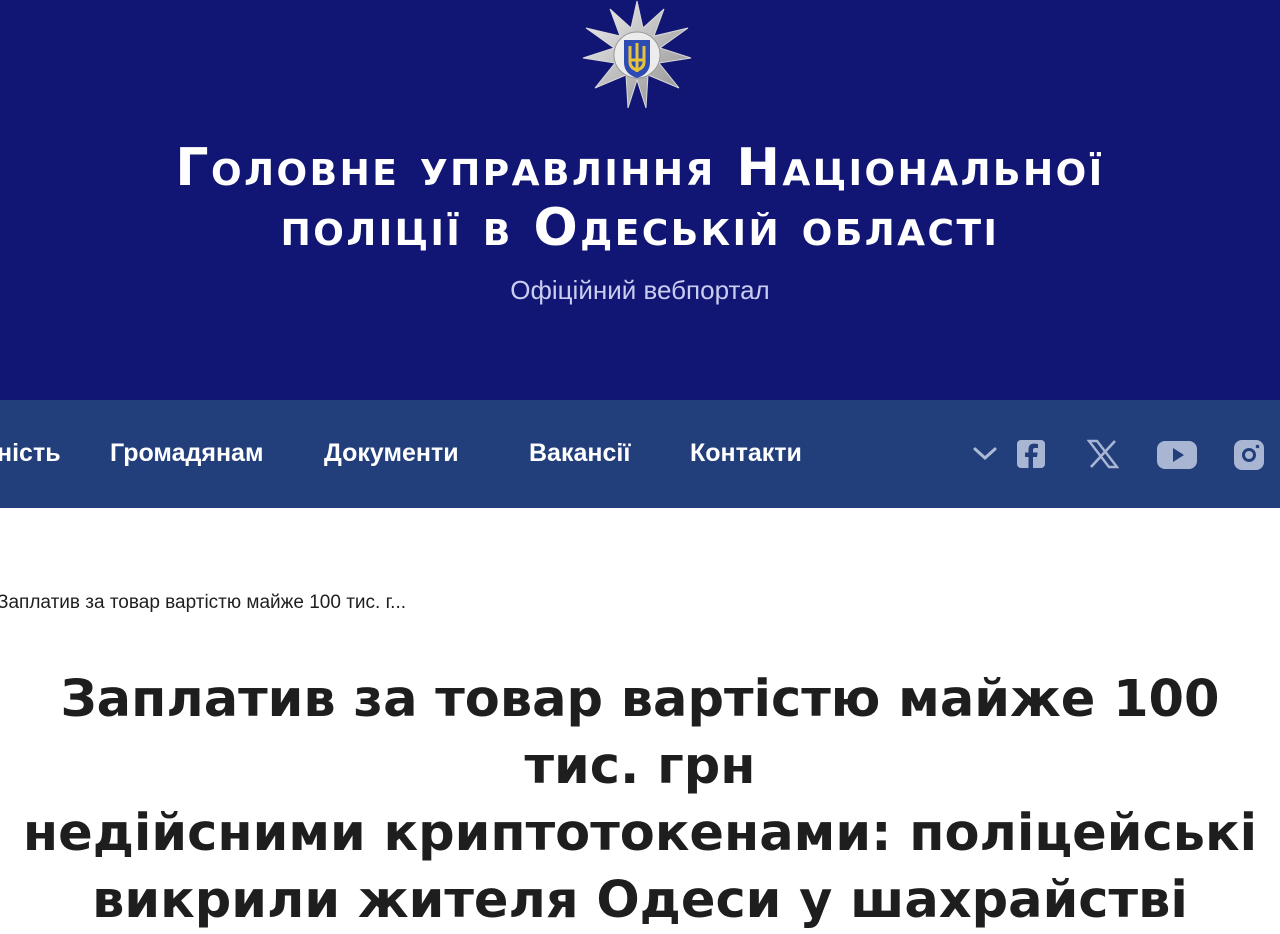 This screenshot has height=934, width=1280. What do you see at coordinates (579, 453) in the screenshot?
I see `nav-item-vacancies: Вакансії` at bounding box center [579, 453].